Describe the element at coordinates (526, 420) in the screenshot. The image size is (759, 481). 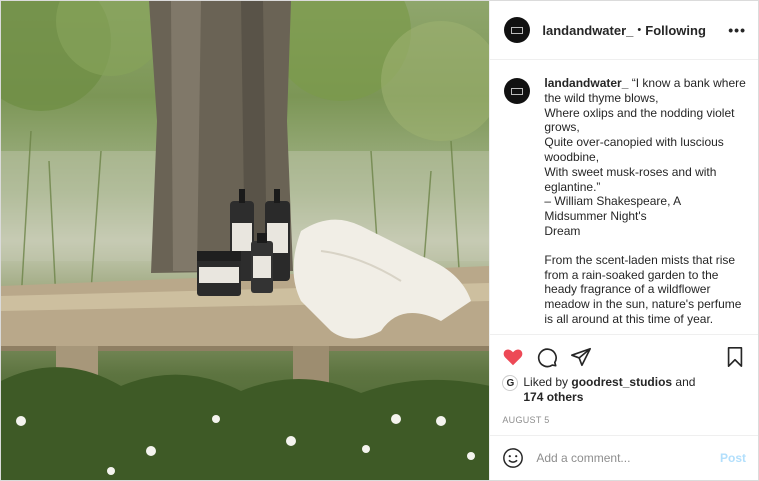
I see `post-date: AUGUST 5` at that location.